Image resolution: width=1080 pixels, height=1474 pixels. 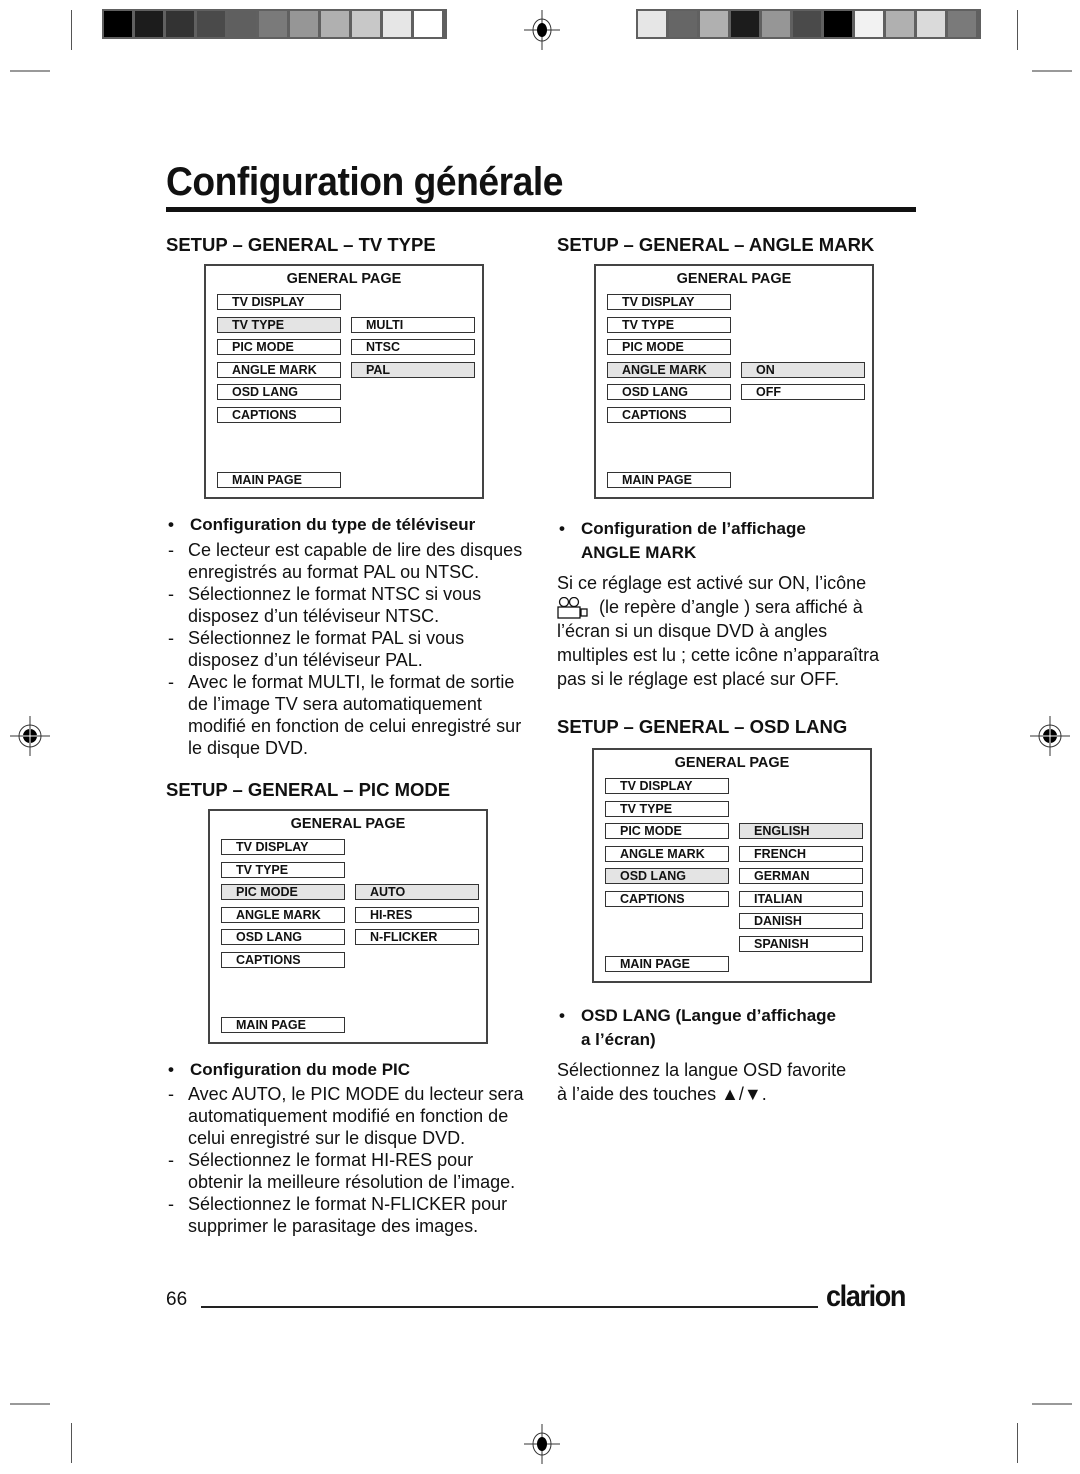 I want to click on footer-rule, so click(x=509, y=1307).